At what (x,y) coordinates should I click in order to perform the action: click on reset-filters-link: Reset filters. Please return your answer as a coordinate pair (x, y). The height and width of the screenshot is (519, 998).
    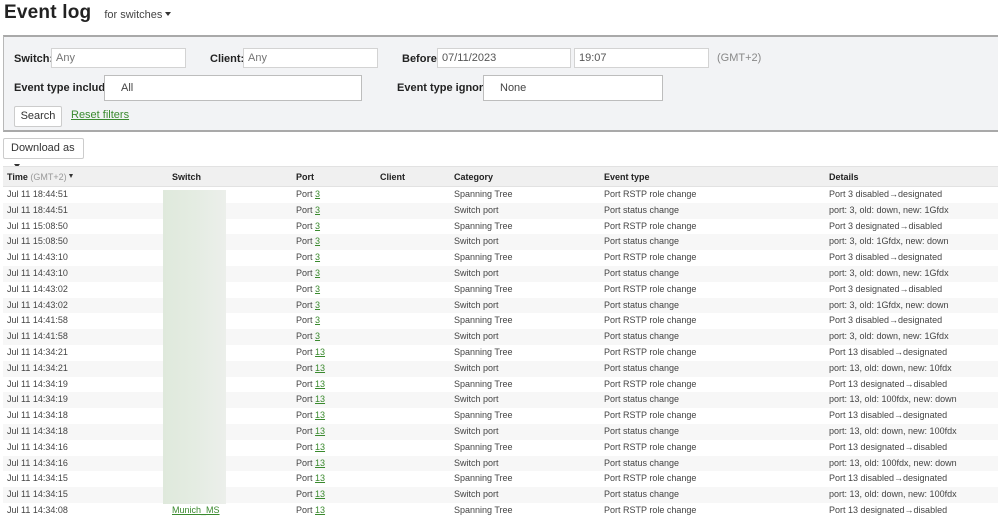
    Looking at the image, I should click on (100, 115).